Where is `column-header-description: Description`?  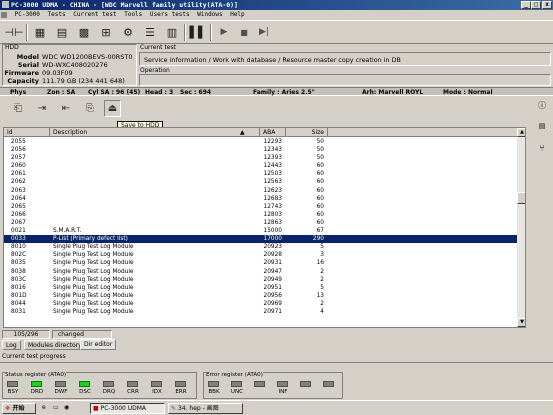
column-header-description: Description is located at coordinates (155, 132).